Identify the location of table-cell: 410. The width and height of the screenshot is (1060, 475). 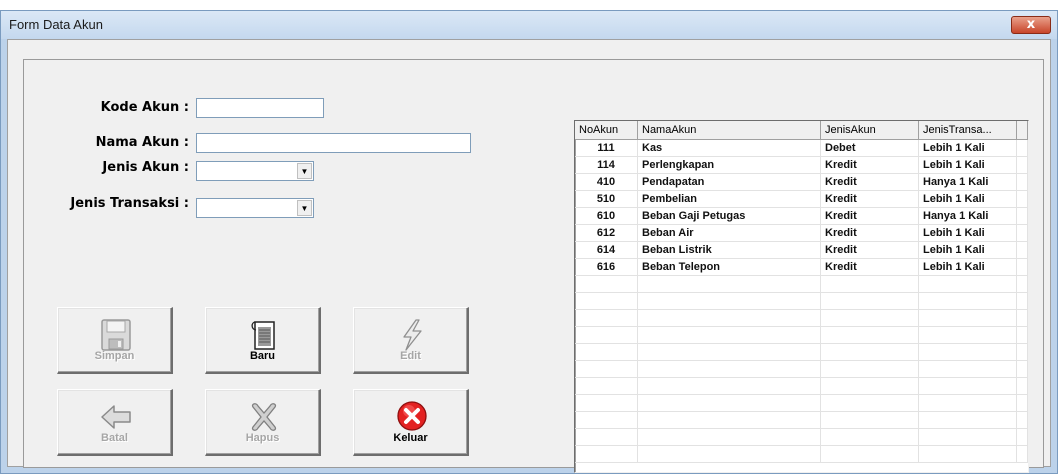
(606, 182).